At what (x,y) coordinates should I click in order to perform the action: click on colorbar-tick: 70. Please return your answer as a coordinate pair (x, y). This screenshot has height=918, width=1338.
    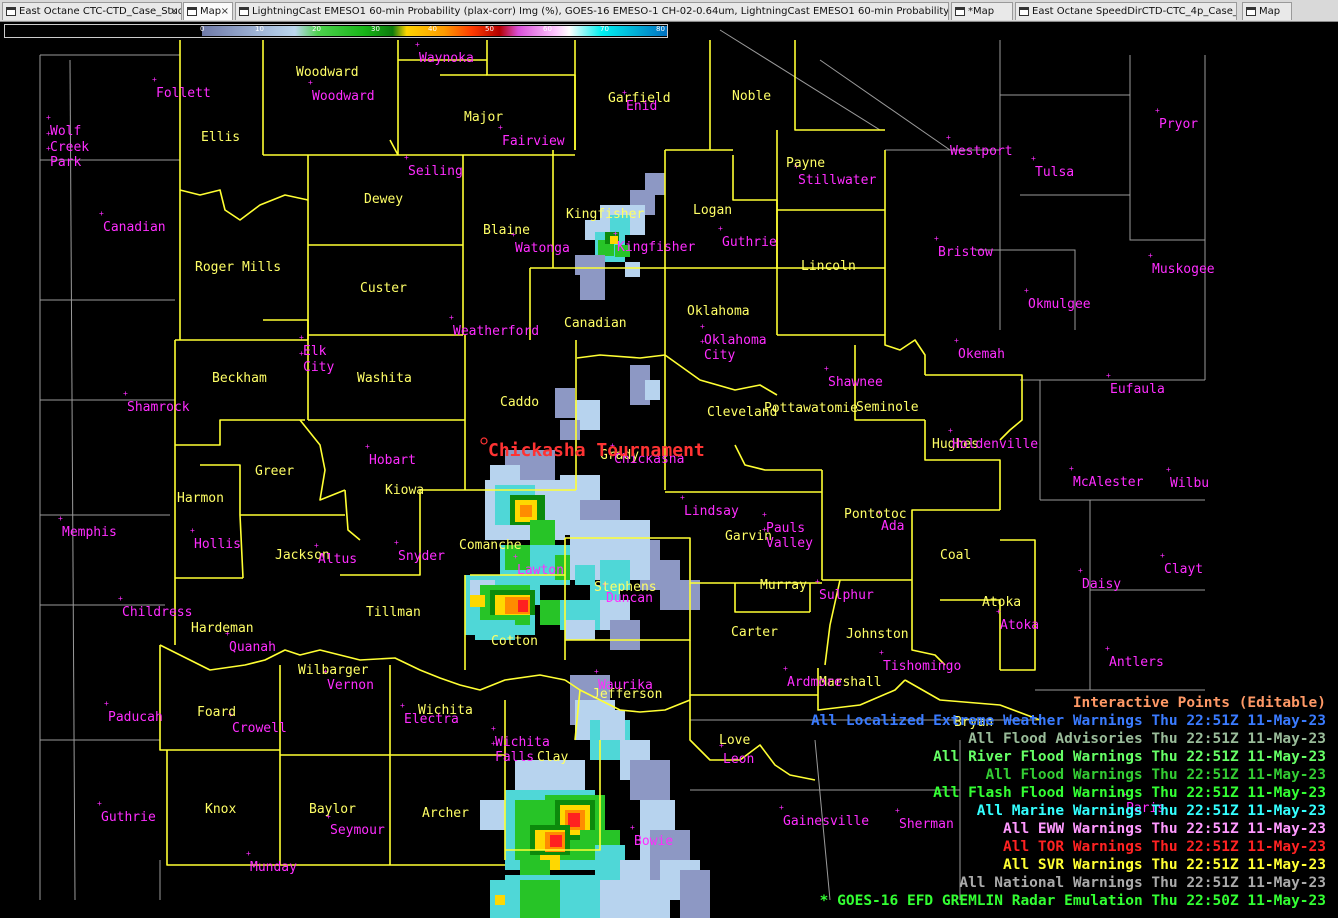
    Looking at the image, I should click on (604, 29).